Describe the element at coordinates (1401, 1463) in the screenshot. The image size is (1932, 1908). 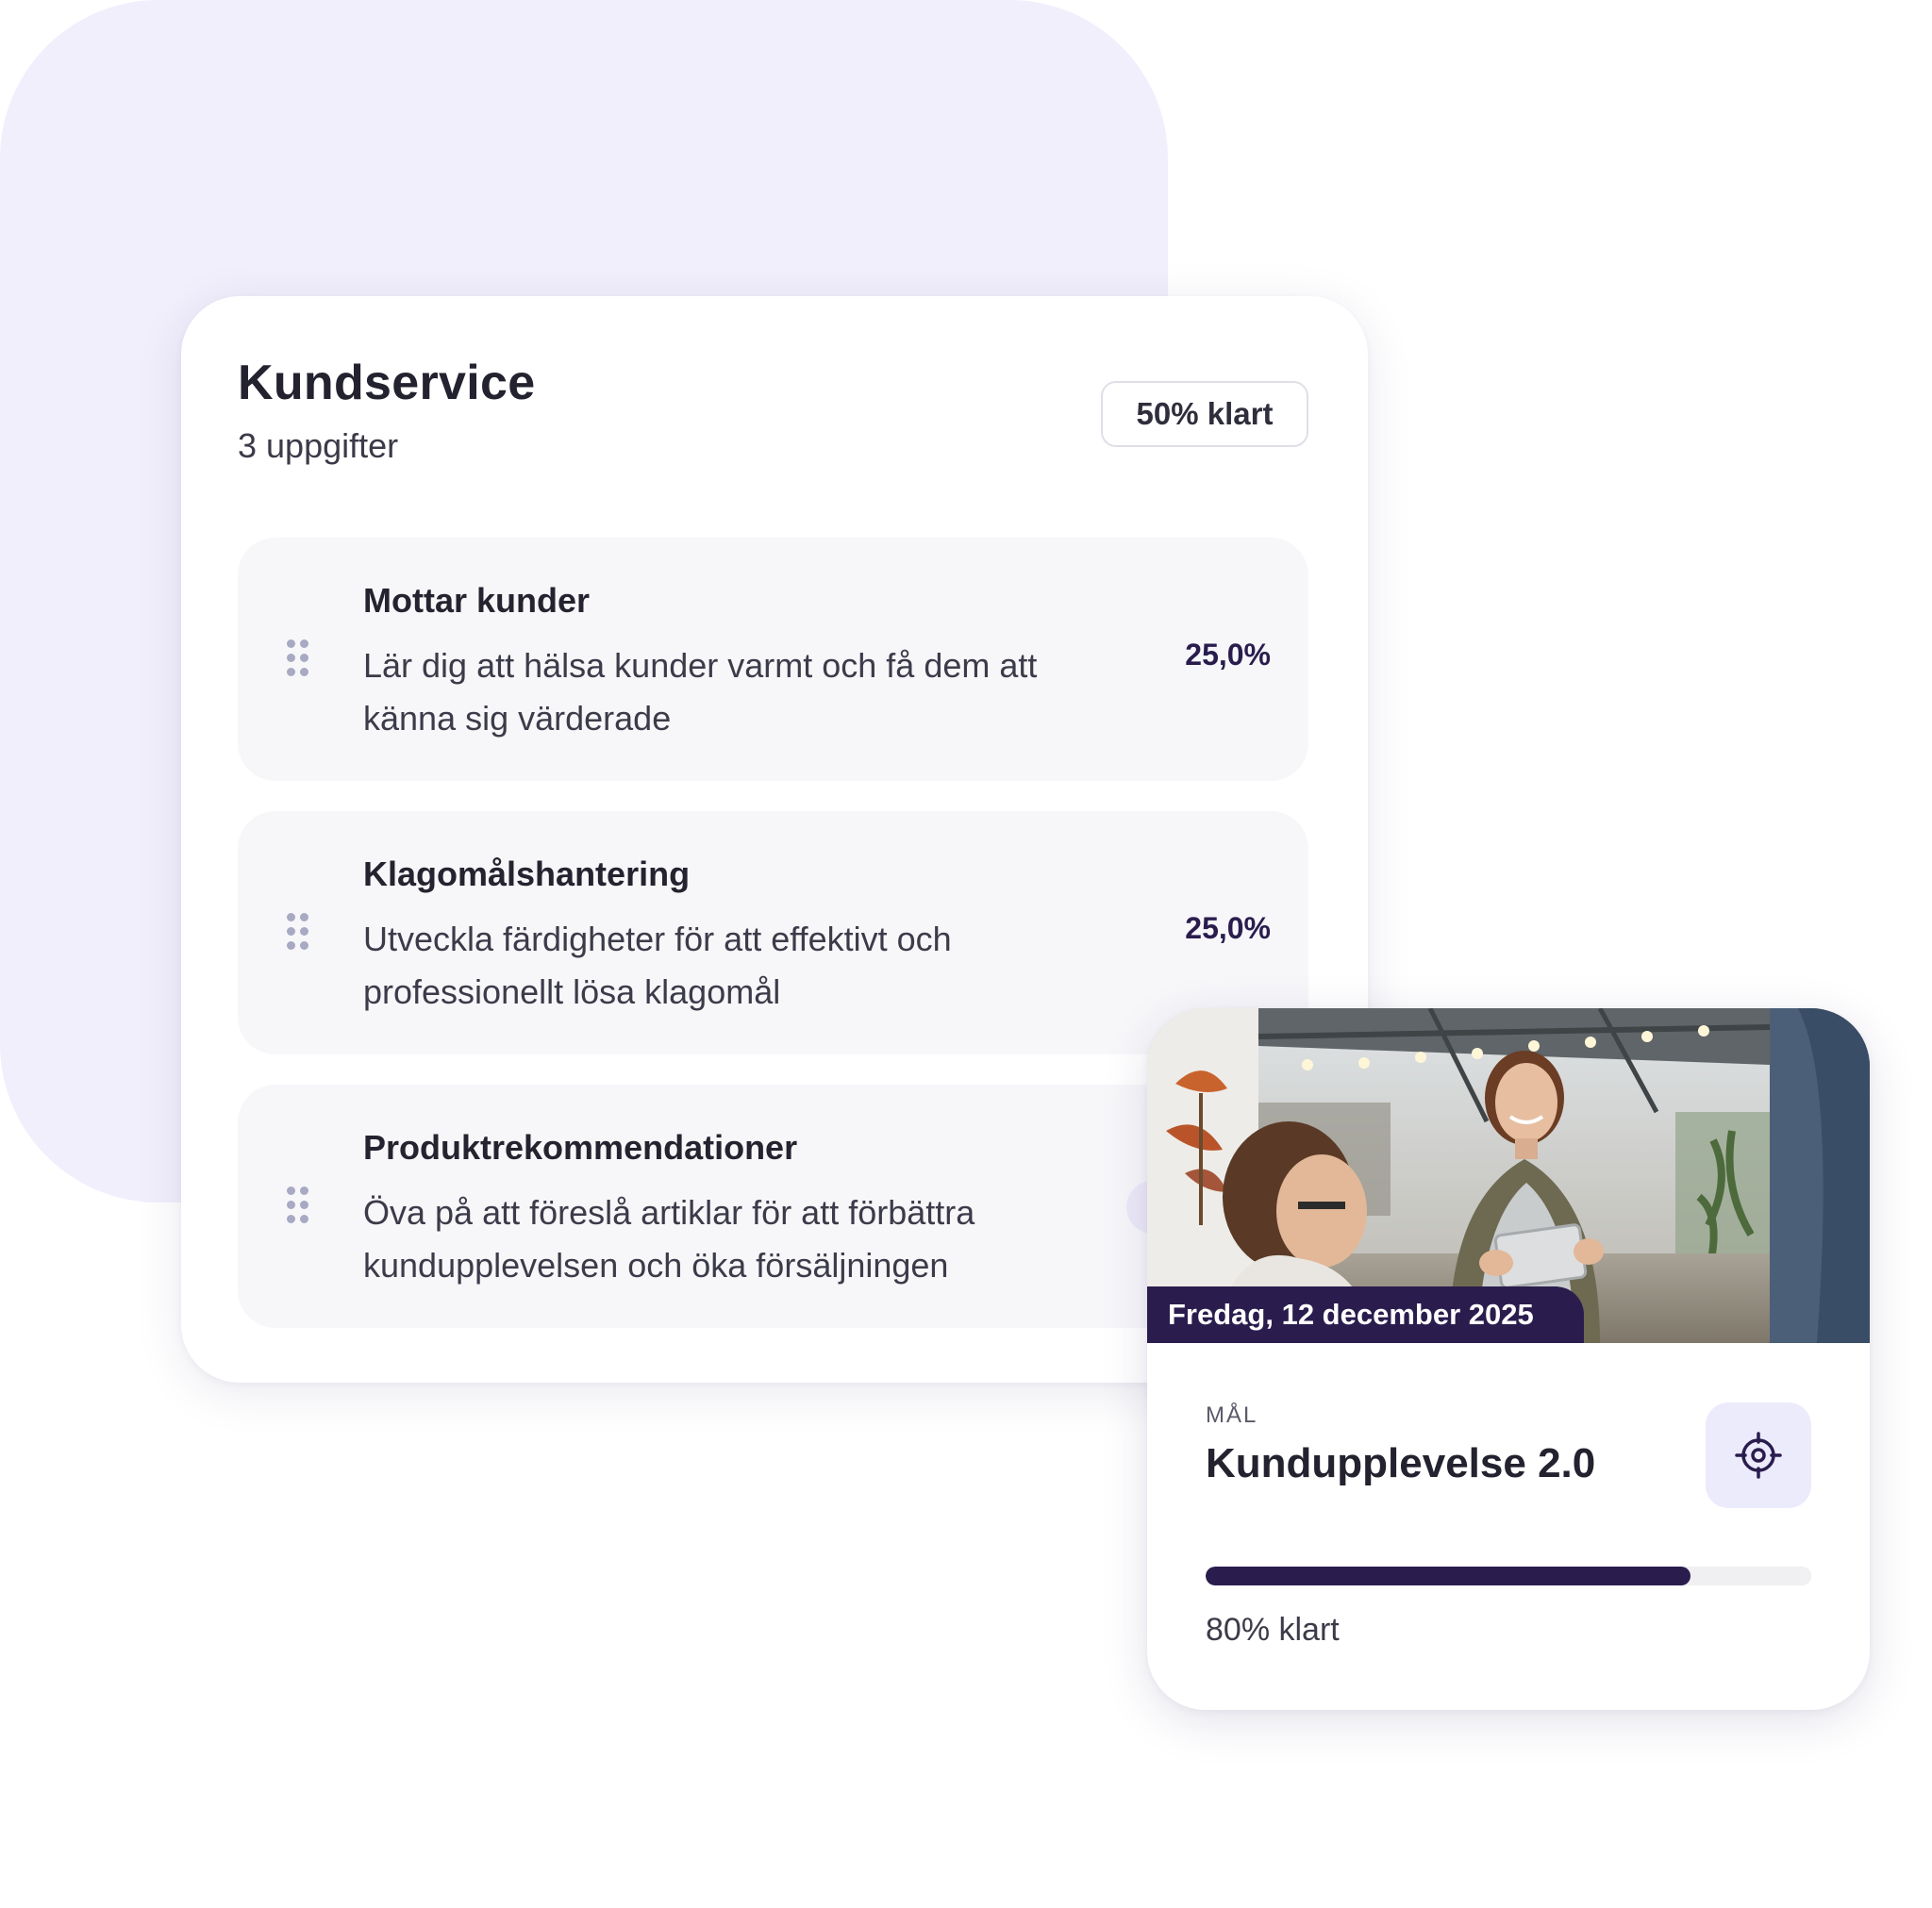
I see `goal-title: Kundupplevelse 2.0` at that location.